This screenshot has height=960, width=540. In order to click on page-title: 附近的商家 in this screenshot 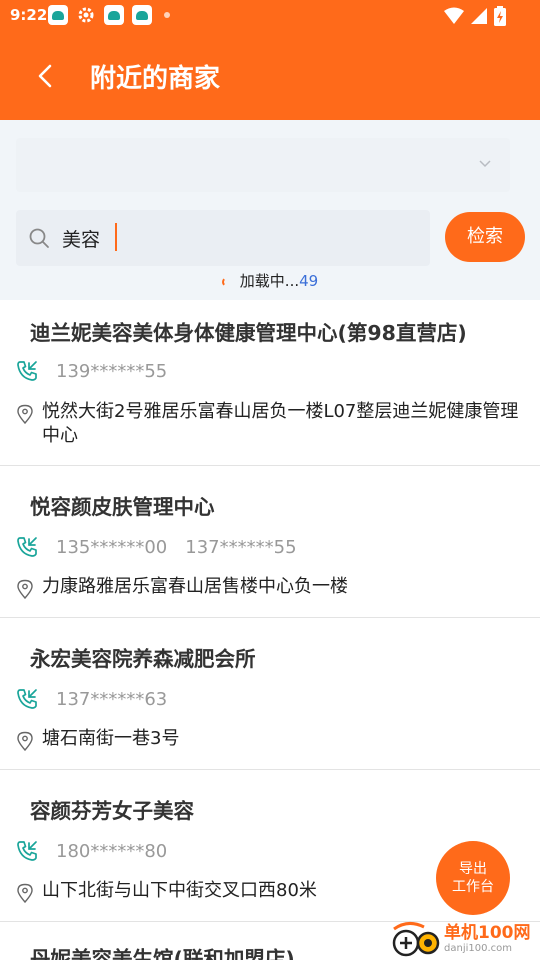, I will do `click(155, 79)`.